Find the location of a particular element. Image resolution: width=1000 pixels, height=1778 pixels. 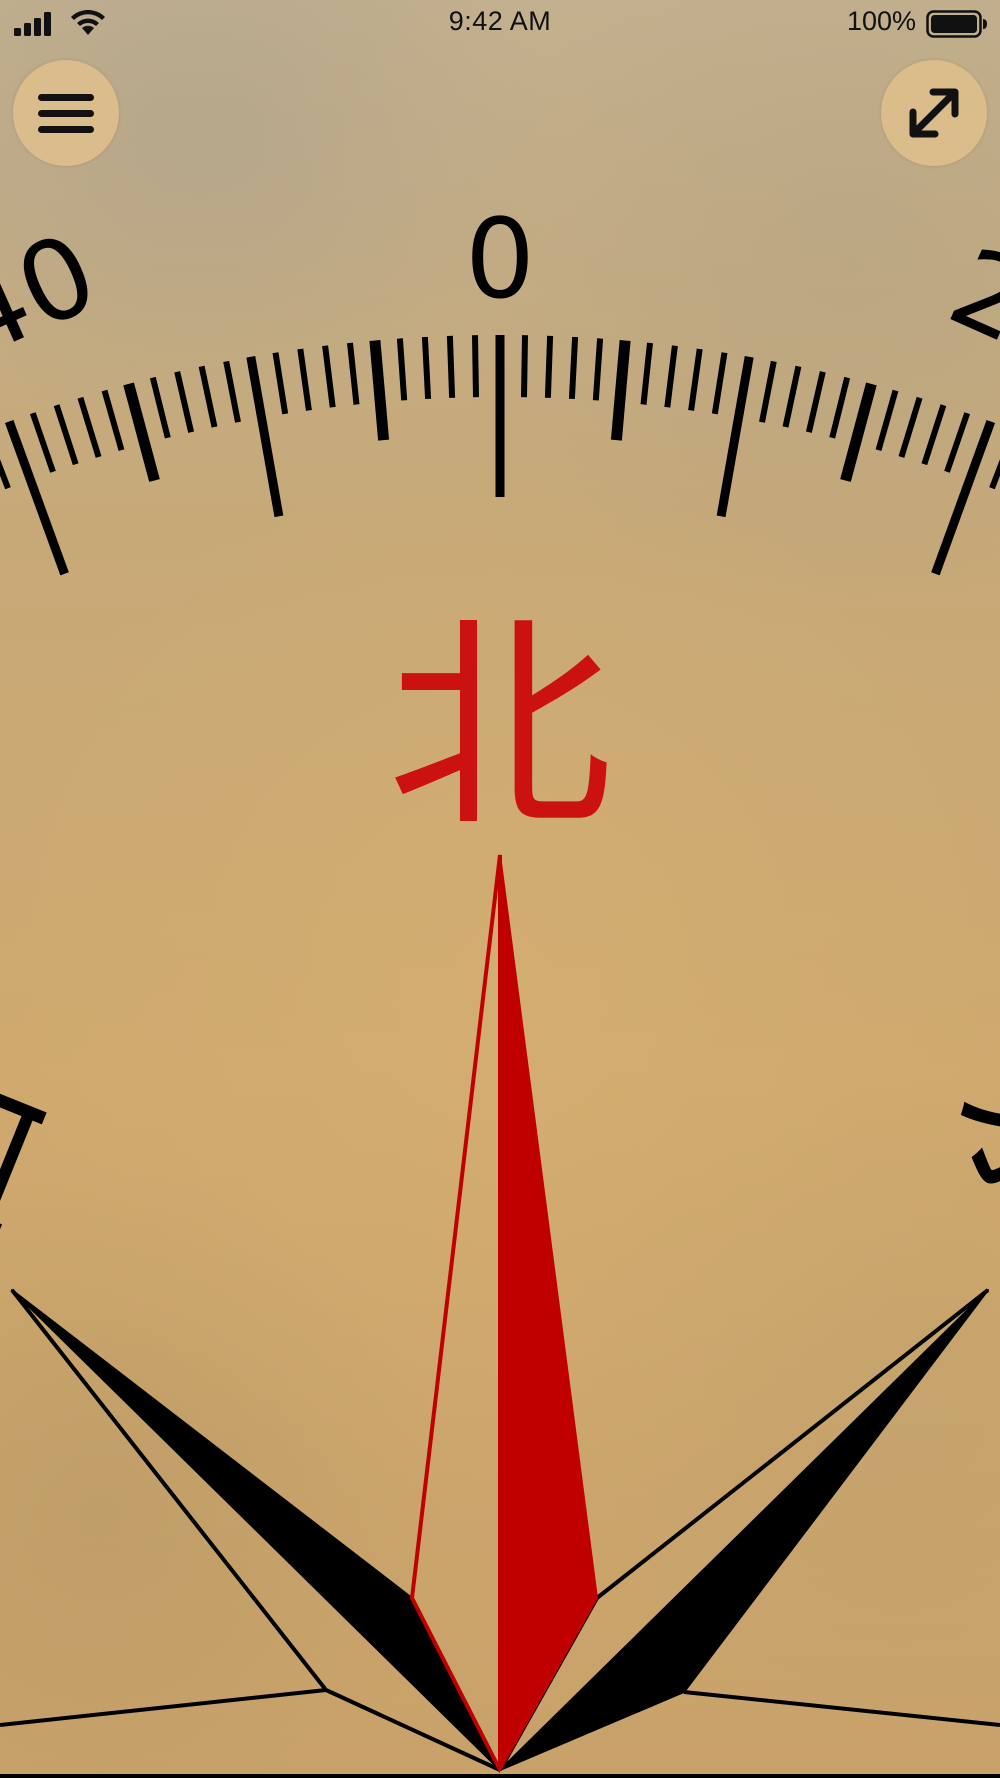

scale-label-right: 2 is located at coordinates (966, 295).